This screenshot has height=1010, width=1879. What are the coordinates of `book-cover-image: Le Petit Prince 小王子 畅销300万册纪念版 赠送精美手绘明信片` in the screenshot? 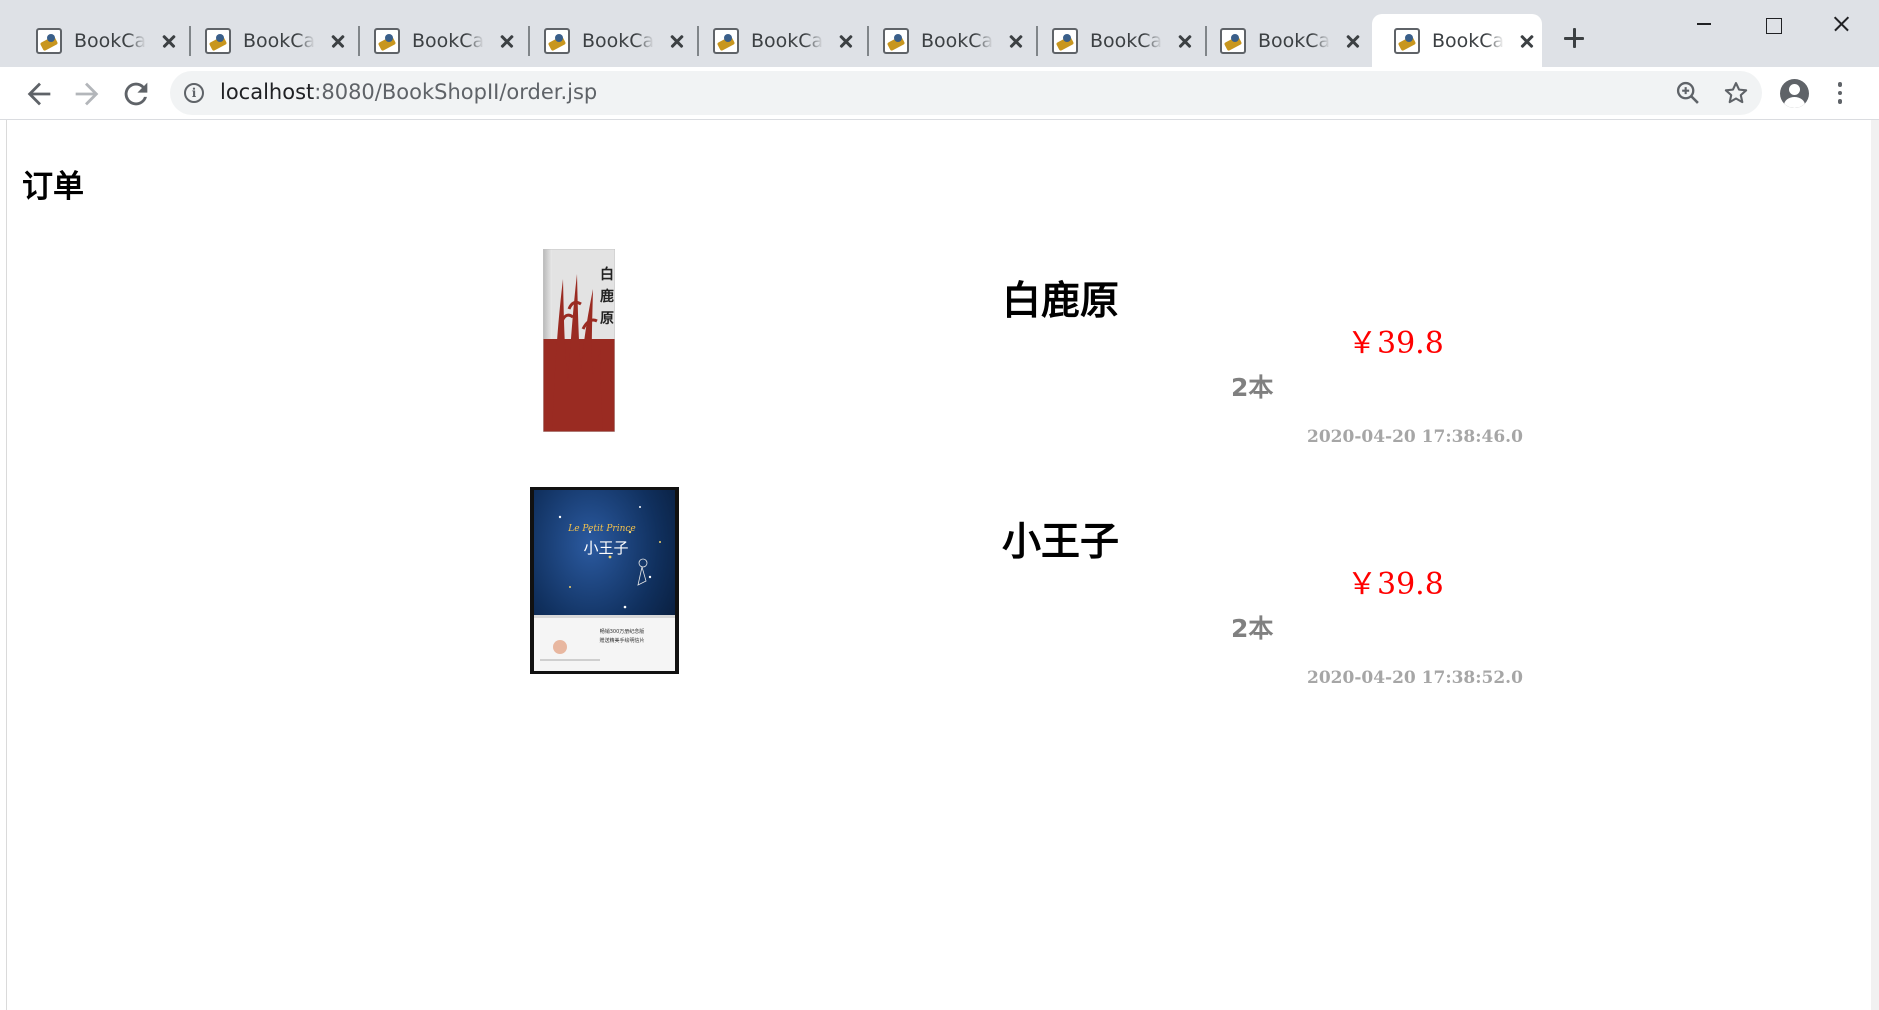 It's located at (604, 580).